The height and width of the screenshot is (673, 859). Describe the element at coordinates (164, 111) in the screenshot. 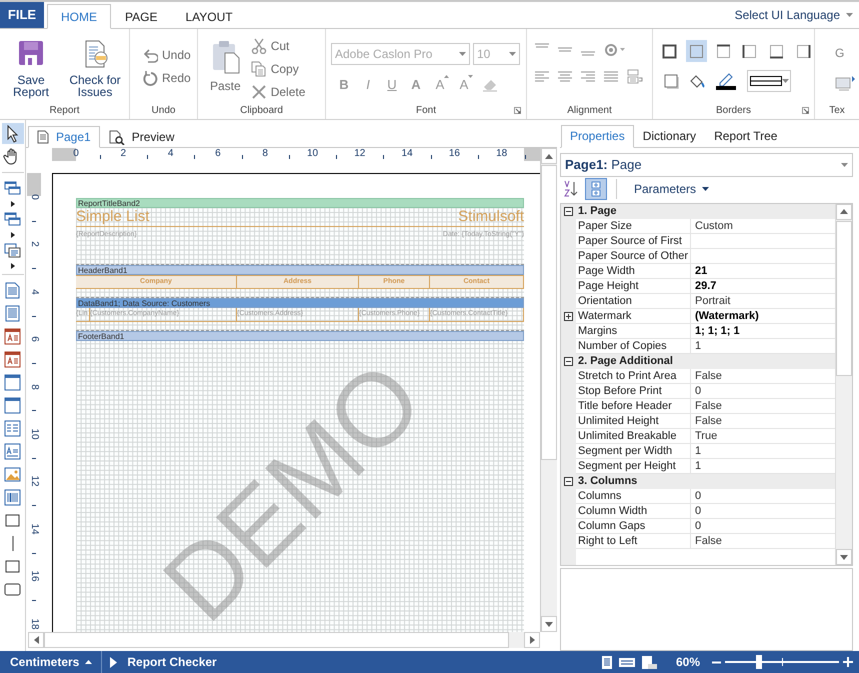

I see `group-label: Undo` at that location.